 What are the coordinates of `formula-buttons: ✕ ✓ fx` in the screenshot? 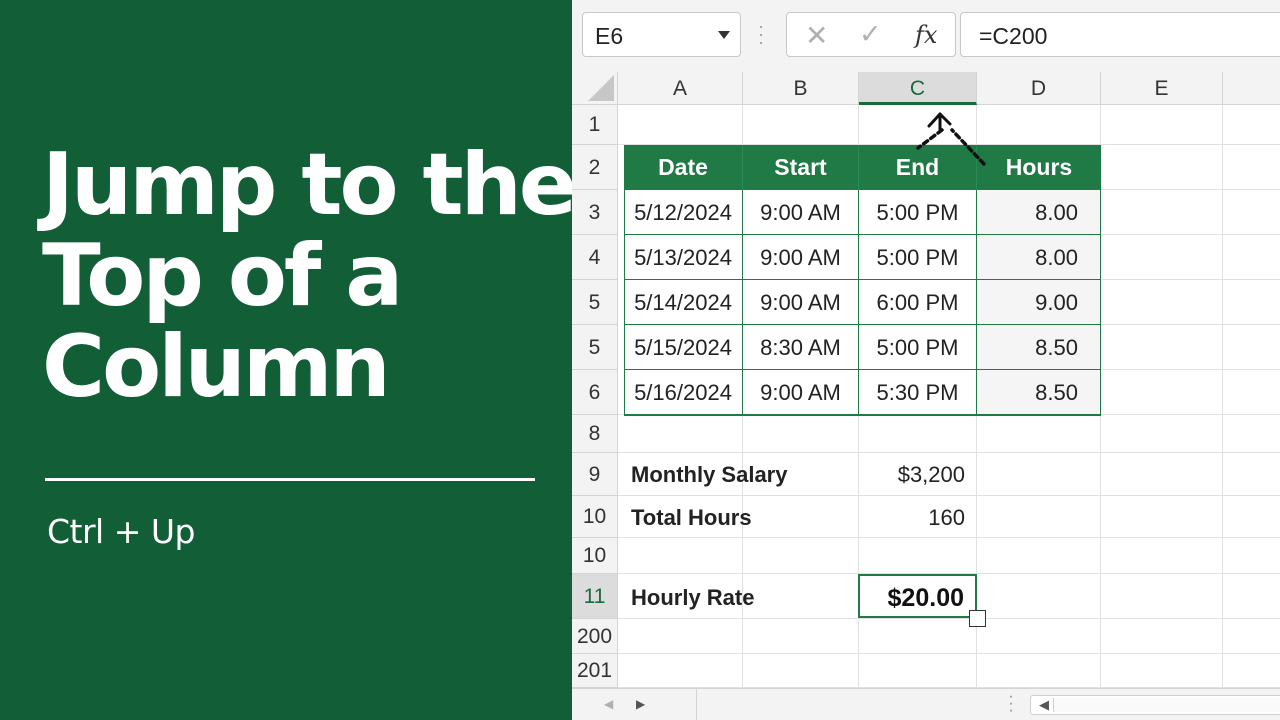 It's located at (871, 34).